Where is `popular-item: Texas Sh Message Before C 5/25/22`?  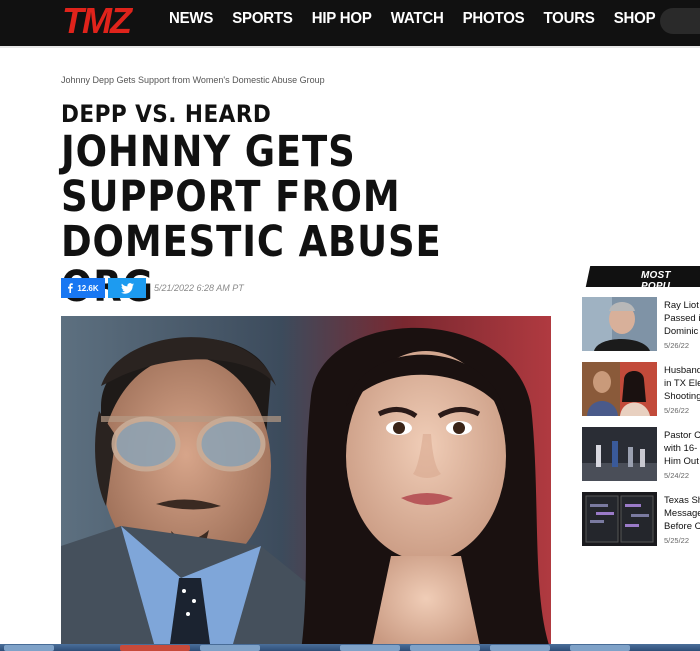 popular-item: Texas Sh Message Before C 5/25/22 is located at coordinates (641, 519).